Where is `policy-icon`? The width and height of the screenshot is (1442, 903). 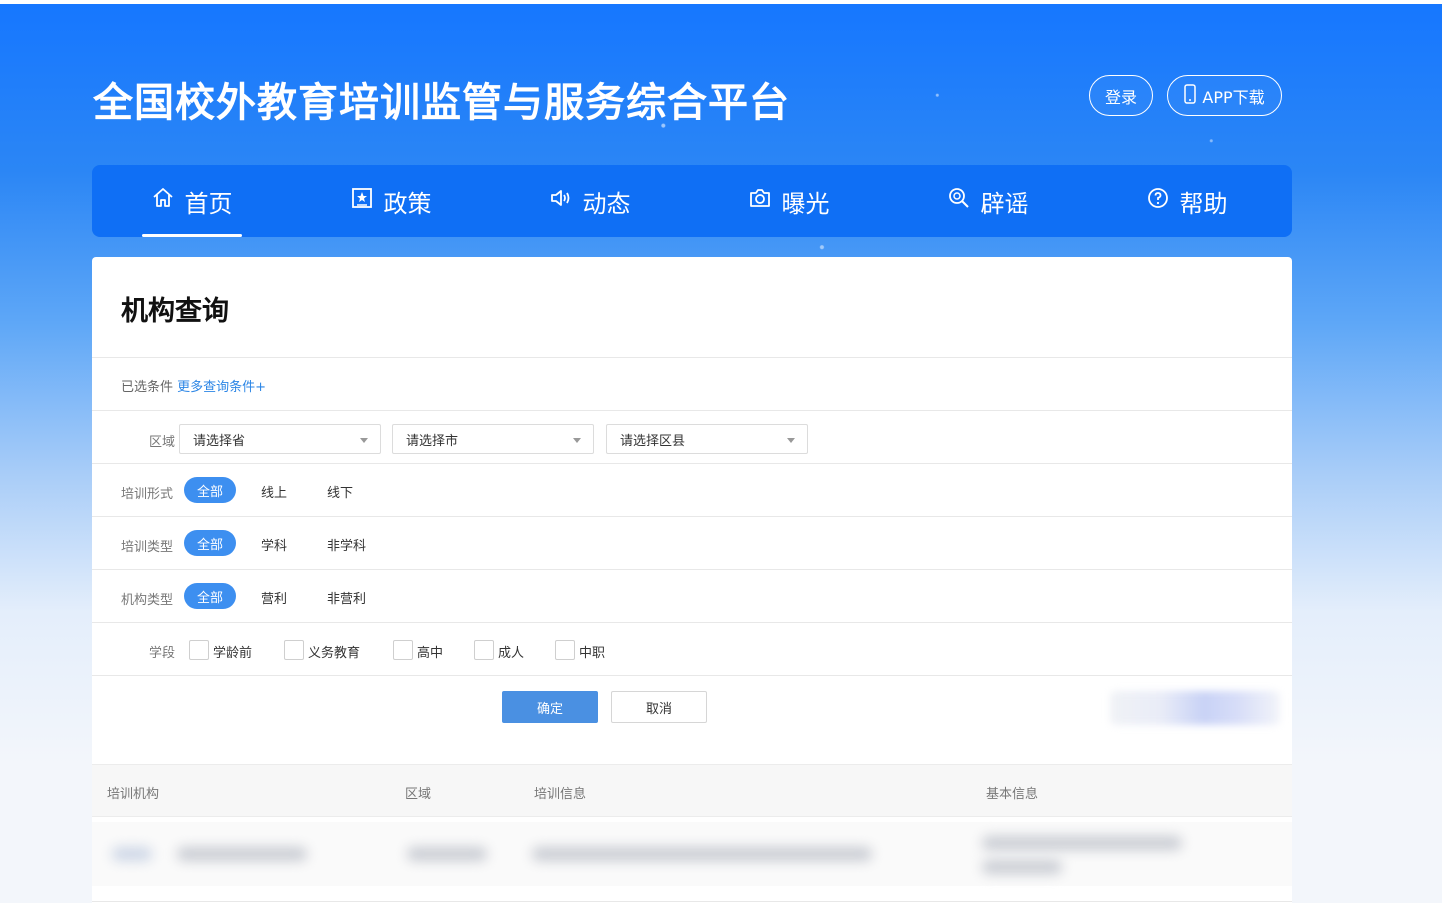 policy-icon is located at coordinates (362, 201).